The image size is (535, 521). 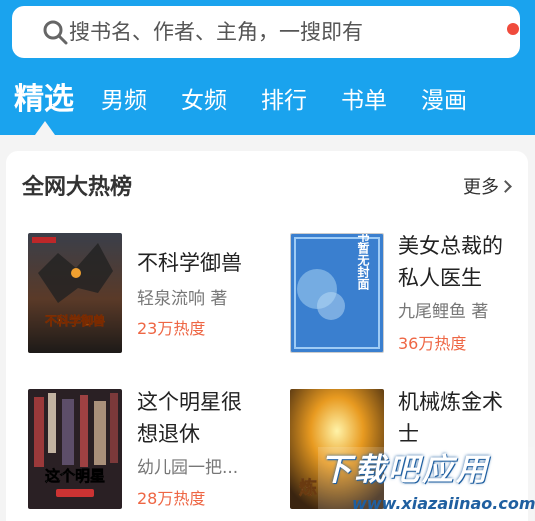 What do you see at coordinates (337, 293) in the screenshot?
I see `book-cover: 此书暂无封面` at bounding box center [337, 293].